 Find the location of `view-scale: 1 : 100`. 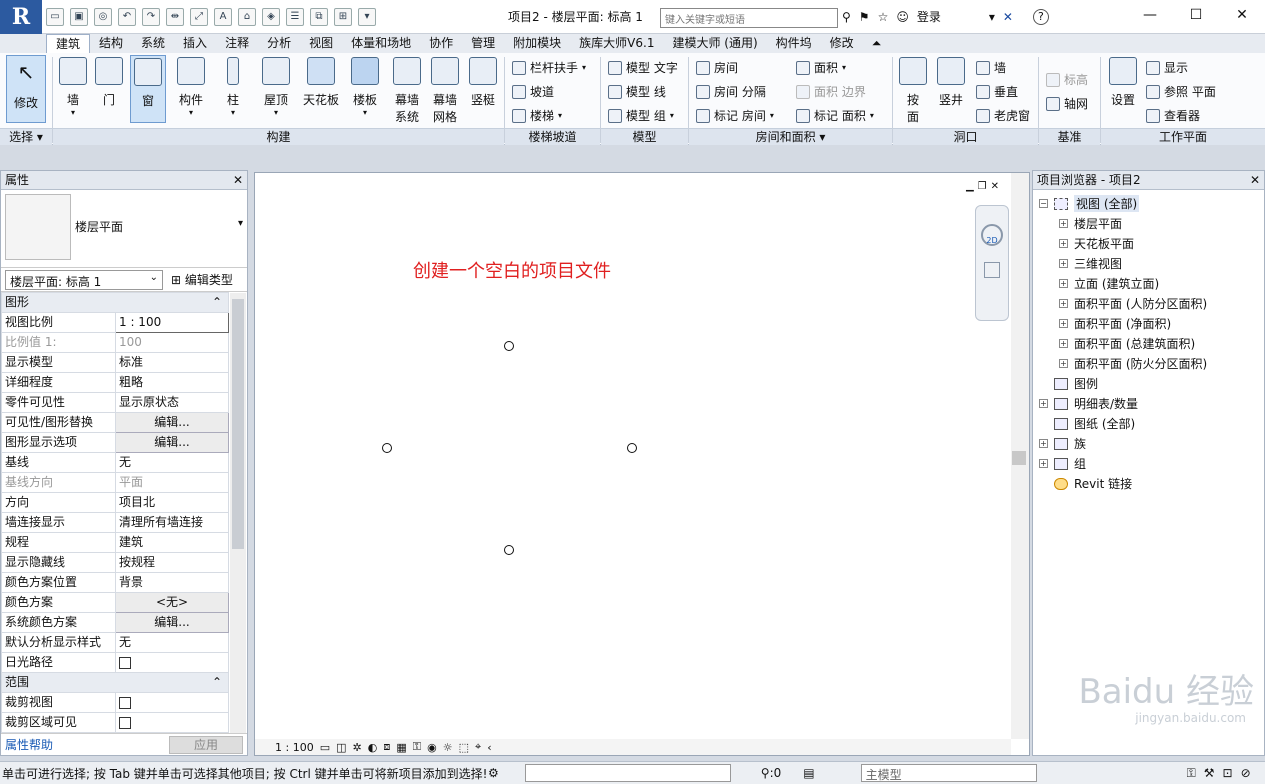

view-scale: 1 : 100 is located at coordinates (294, 747).